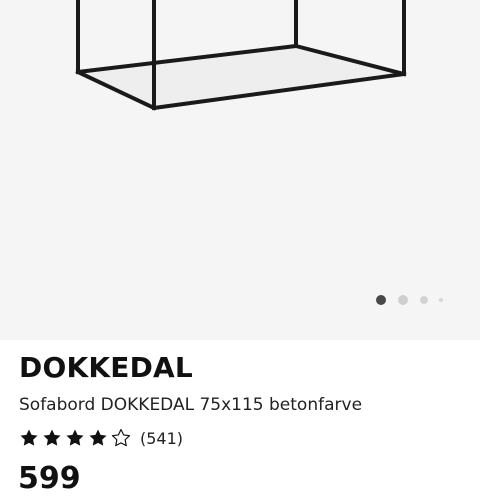  I want to click on carousel-pagination, so click(412, 300).